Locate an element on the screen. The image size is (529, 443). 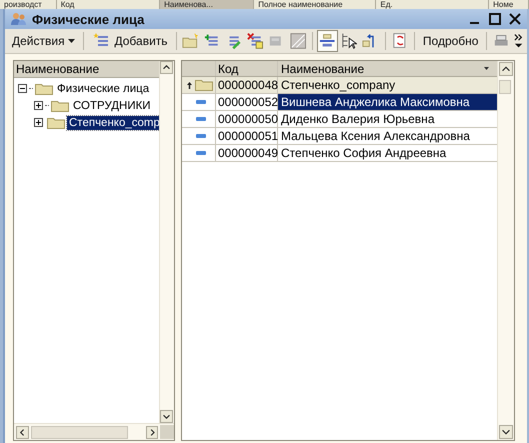
table-cell-text: Степченко София Андреевна is located at coordinates (364, 153).